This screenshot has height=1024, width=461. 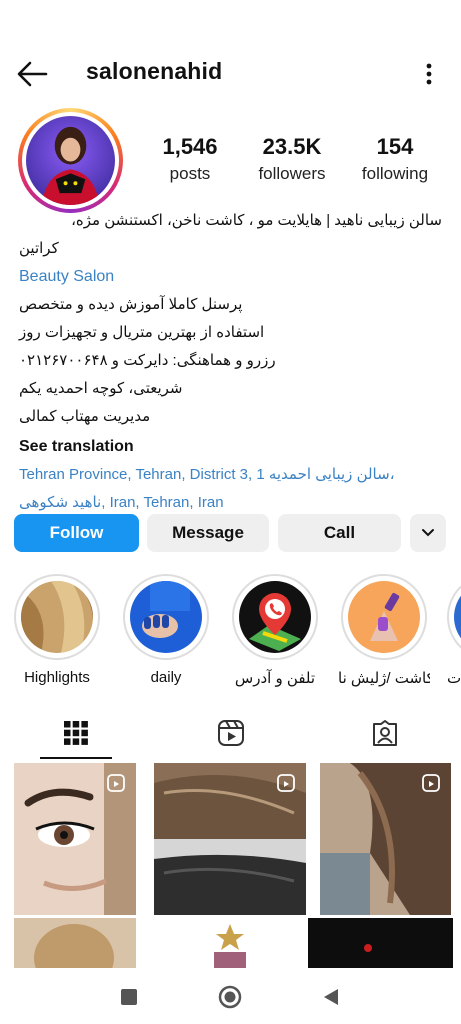 What do you see at coordinates (166, 617) in the screenshot?
I see `highlight-nails-image` at bounding box center [166, 617].